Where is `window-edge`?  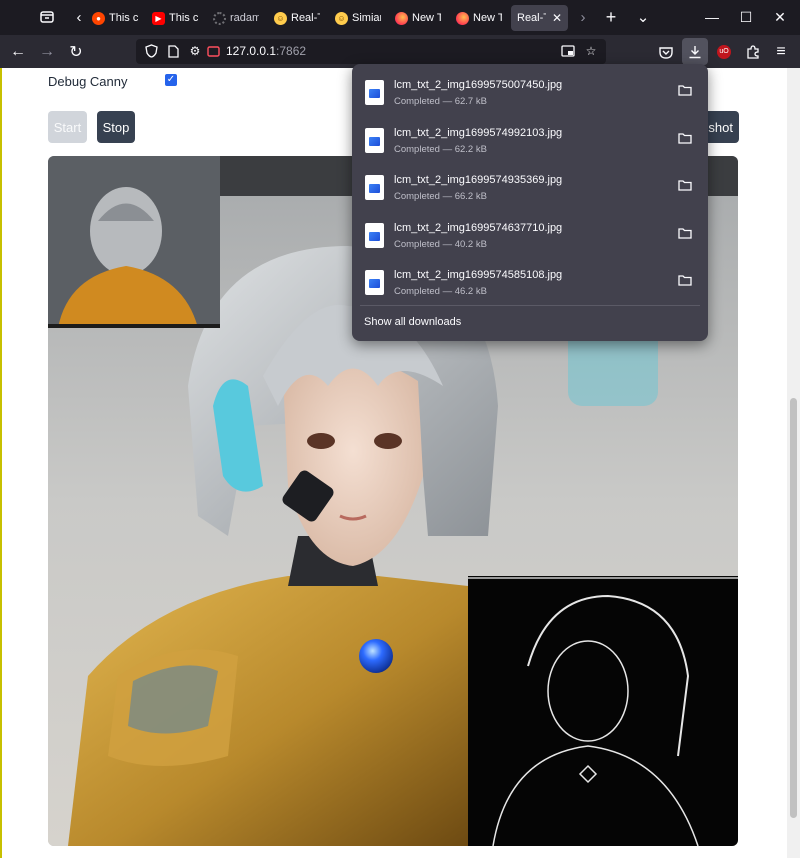
window-edge is located at coordinates (1, 463).